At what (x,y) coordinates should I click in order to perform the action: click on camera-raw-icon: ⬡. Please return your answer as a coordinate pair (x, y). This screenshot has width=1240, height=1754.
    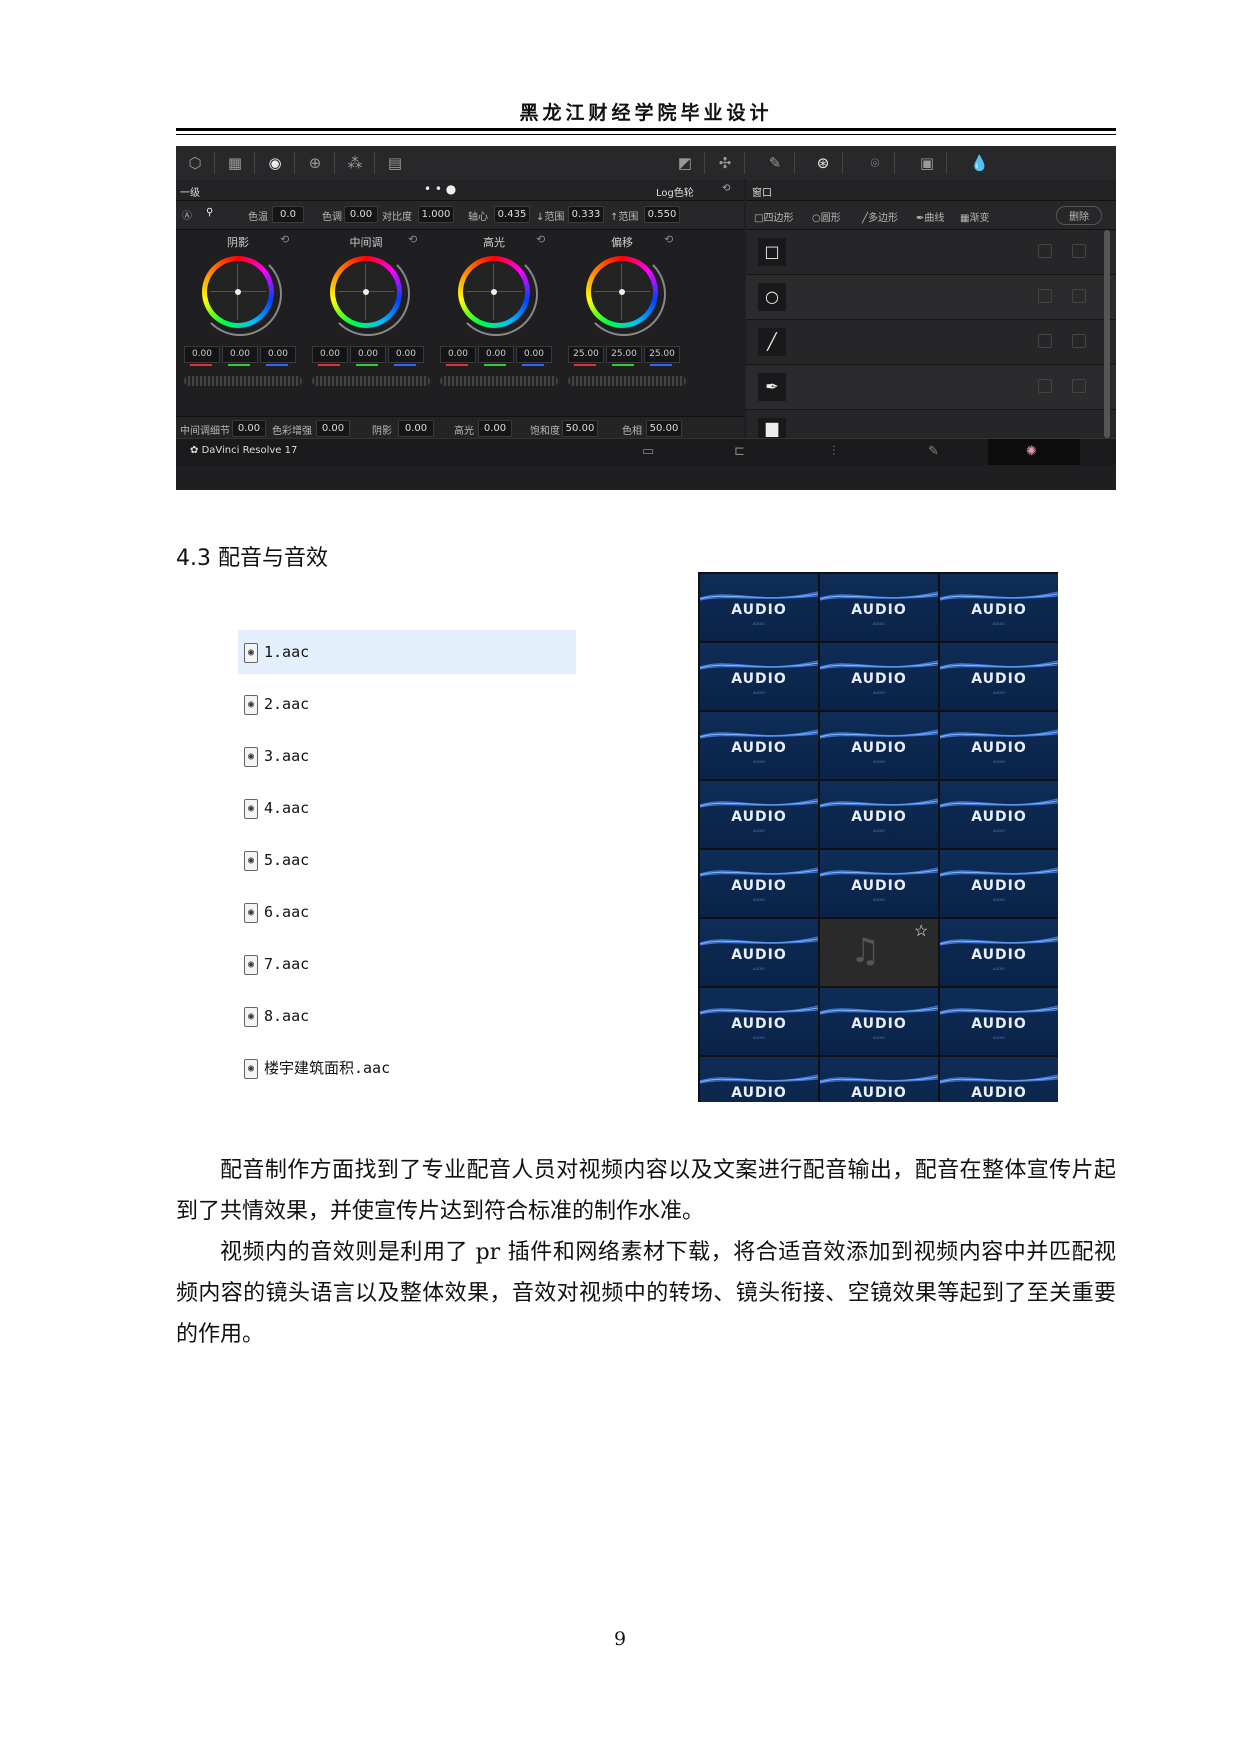
    Looking at the image, I should click on (195, 163).